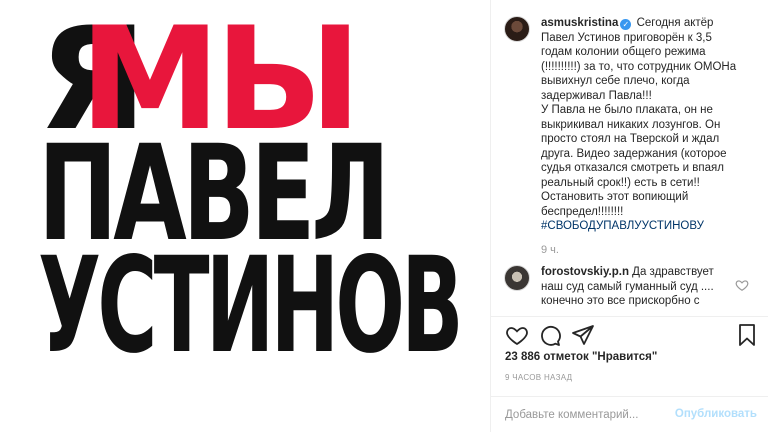 This screenshot has height=432, width=768. Describe the element at coordinates (630, 139) in the screenshot. I see `caption-line: просто стоял на Тверской и ждал` at that location.